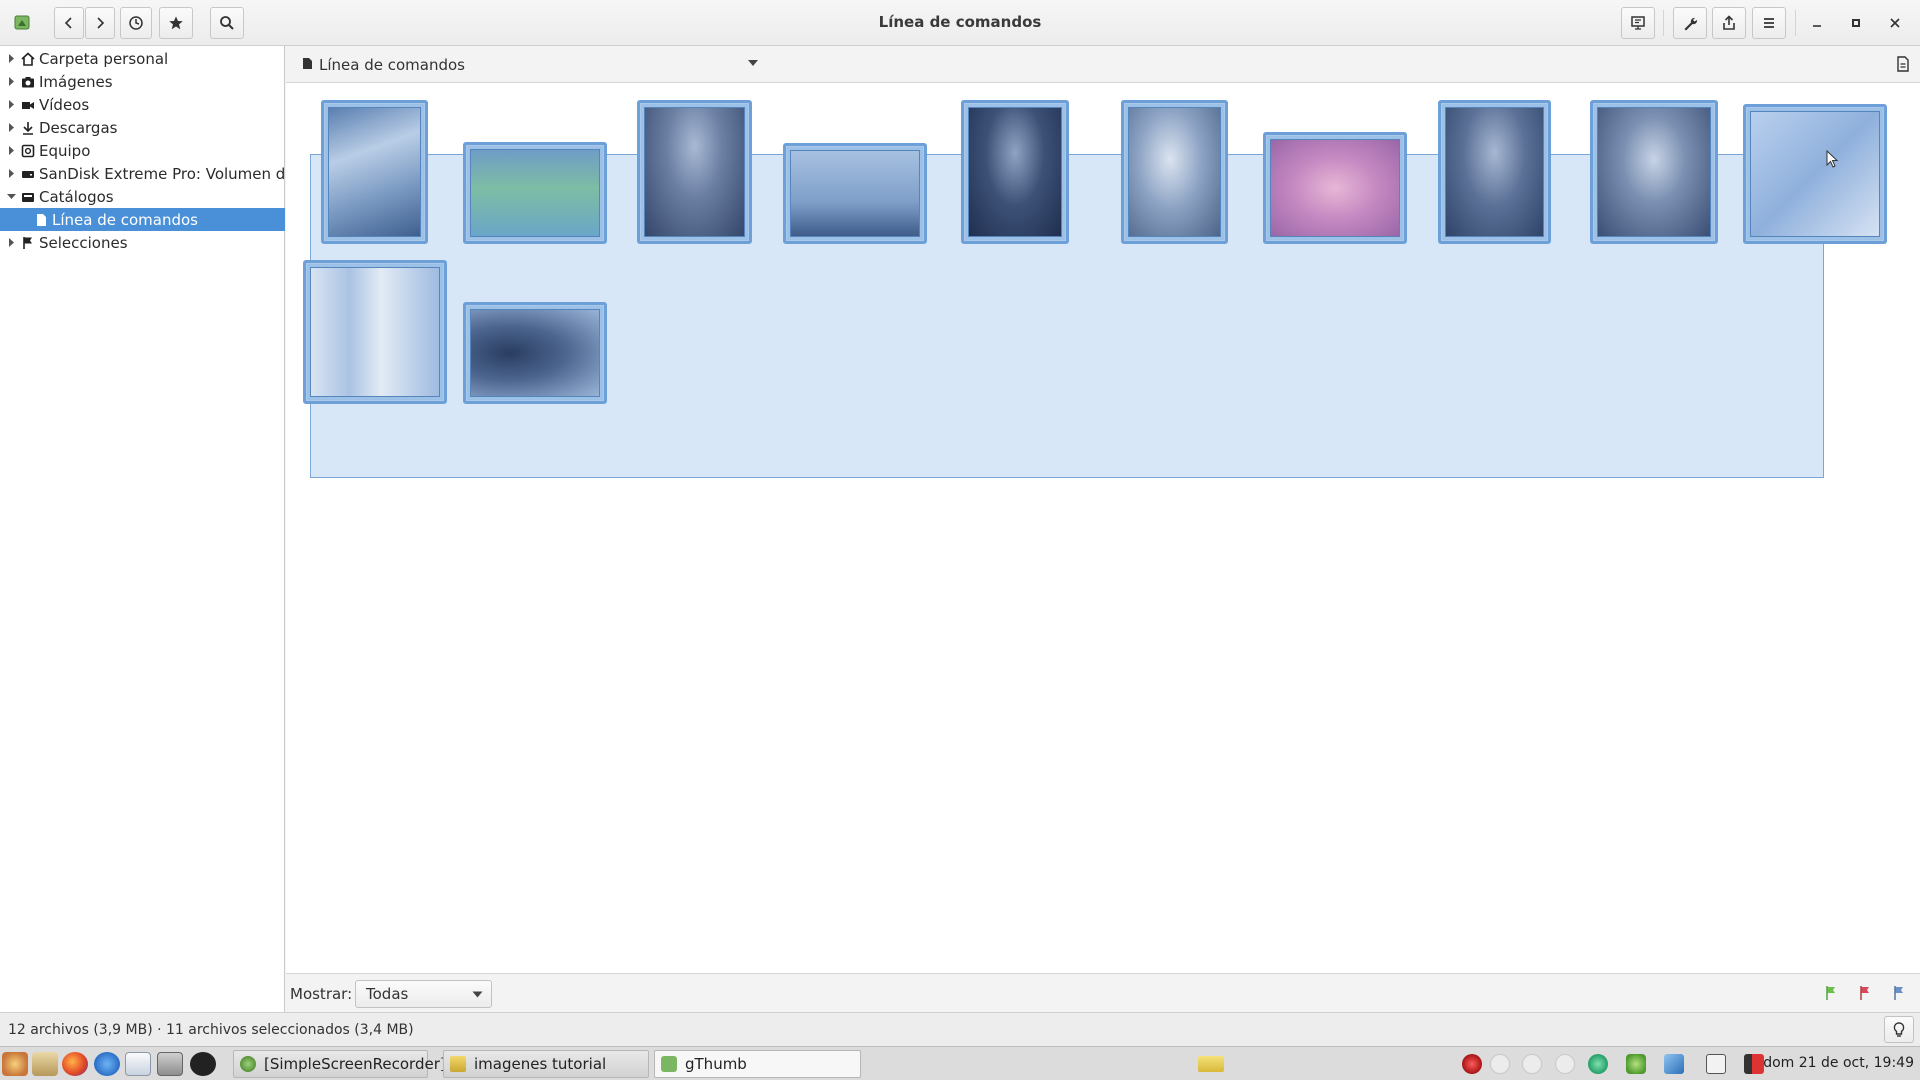 The width and height of the screenshot is (1920, 1080). What do you see at coordinates (170, 1064) in the screenshot?
I see `file-manager-launcher-icon` at bounding box center [170, 1064].